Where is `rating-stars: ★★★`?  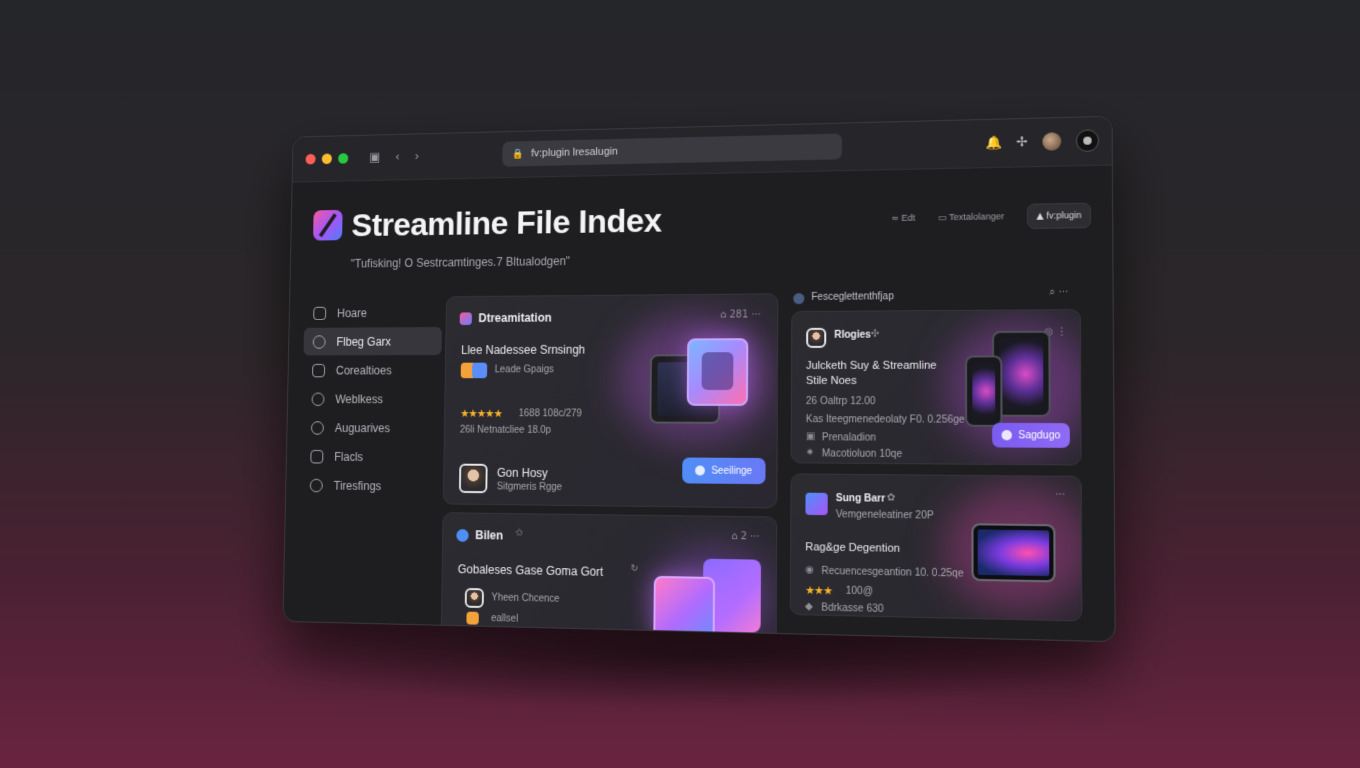
rating-stars: ★★★ is located at coordinates (819, 590).